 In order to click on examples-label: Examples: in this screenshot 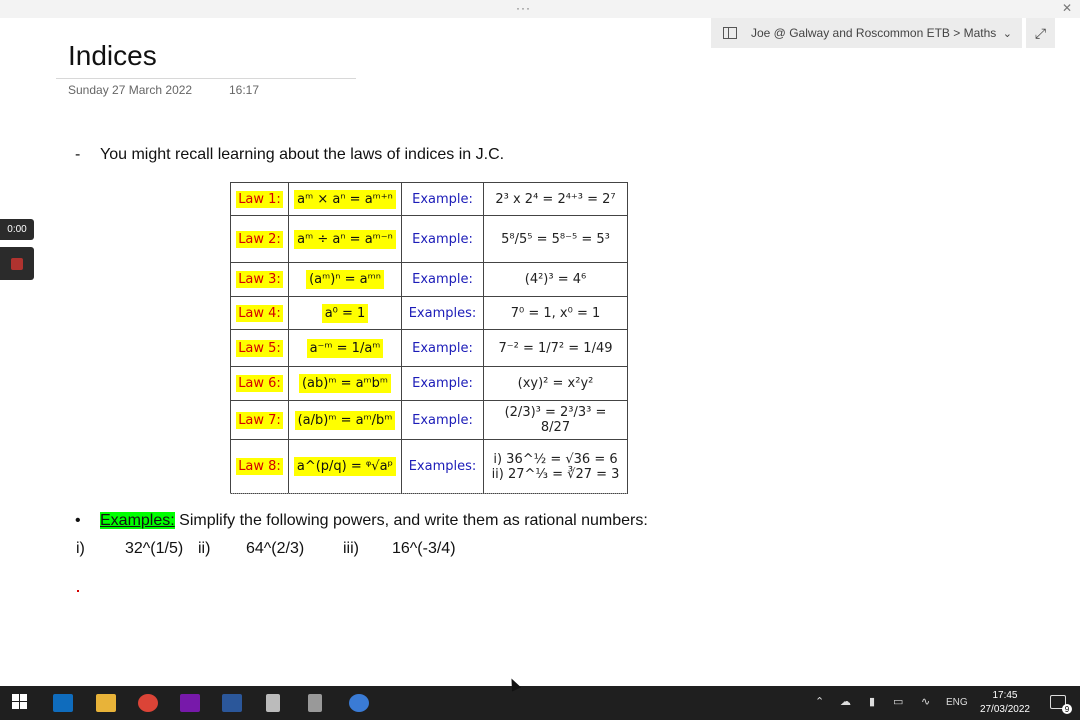, I will do `click(137, 520)`.